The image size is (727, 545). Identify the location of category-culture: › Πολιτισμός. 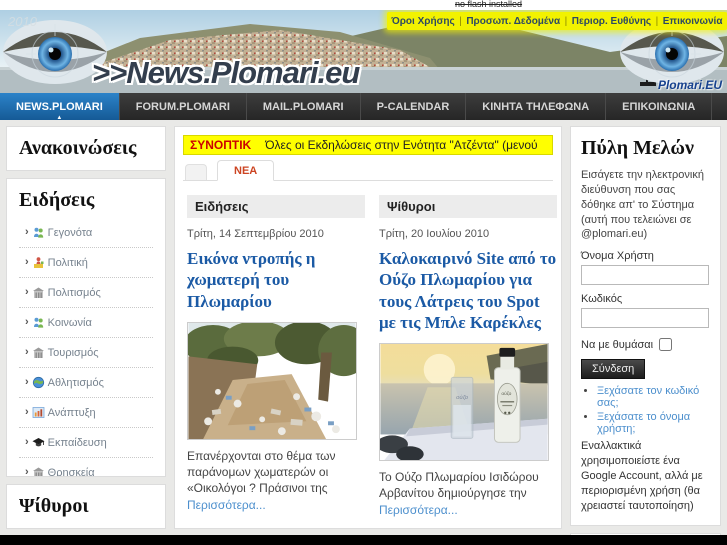
(86, 293).